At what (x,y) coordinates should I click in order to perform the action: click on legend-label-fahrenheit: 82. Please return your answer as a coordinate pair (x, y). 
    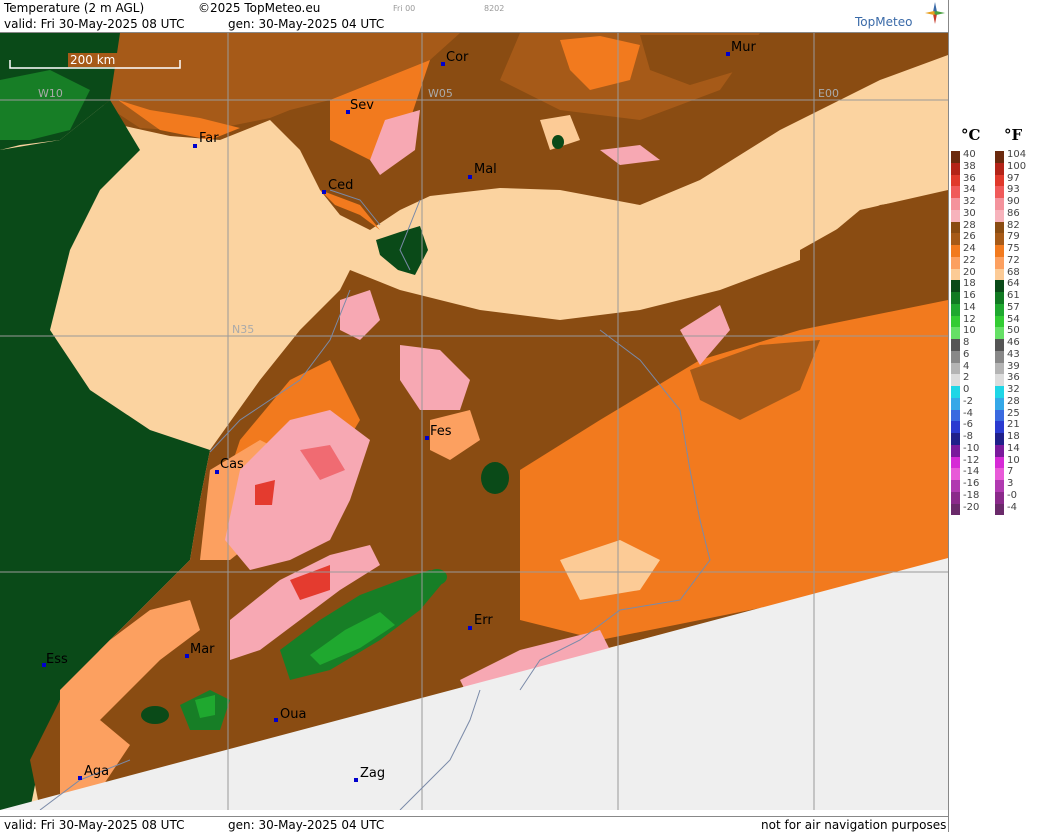
    Looking at the image, I should click on (1013, 225).